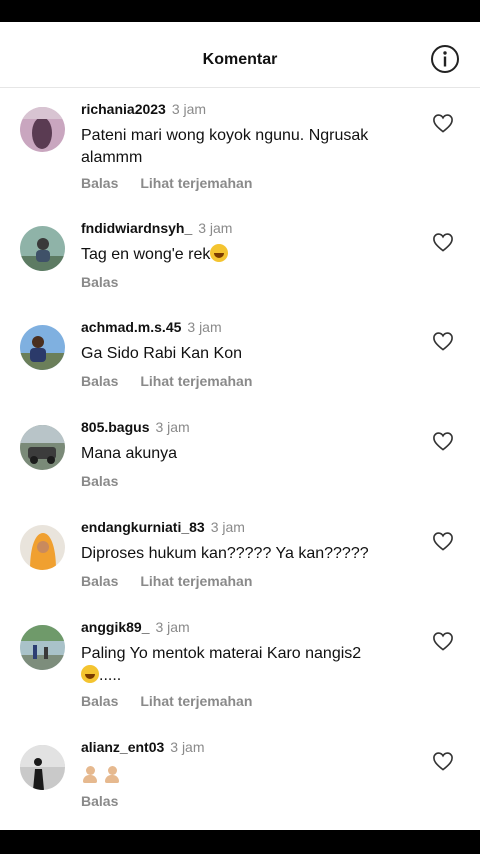 Image resolution: width=480 pixels, height=854 pixels. Describe the element at coordinates (146, 254) in the screenshot. I see `comment-text-content: Tag en wong'e rek` at that location.